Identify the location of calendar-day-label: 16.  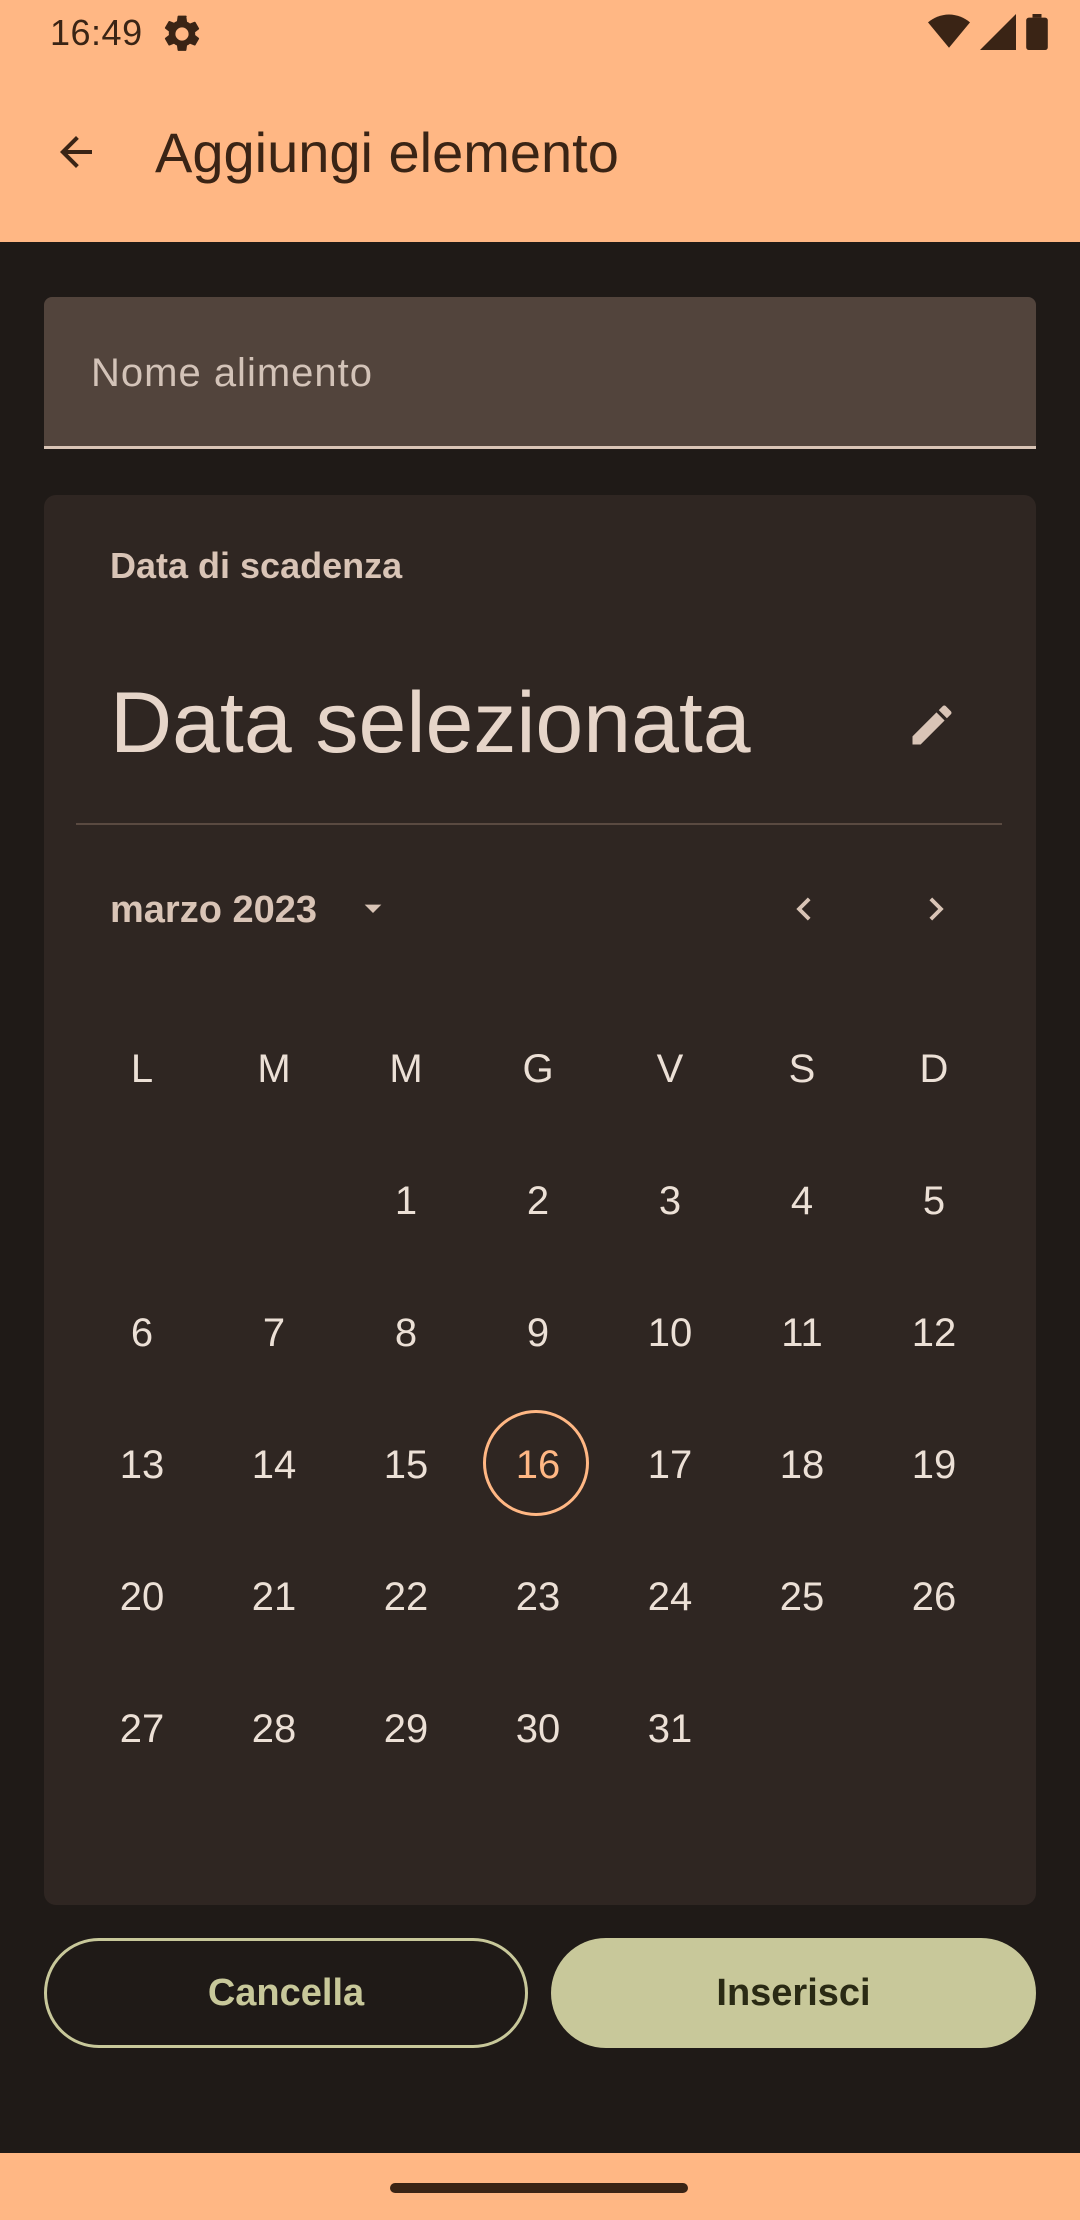
(538, 1464).